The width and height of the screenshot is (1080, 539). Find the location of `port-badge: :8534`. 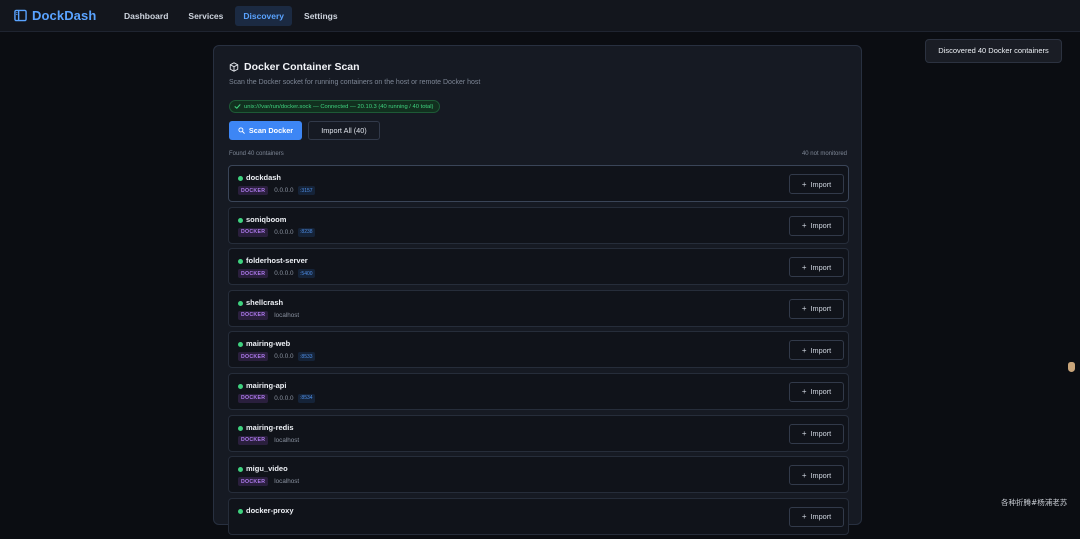

port-badge: :8534 is located at coordinates (306, 398).